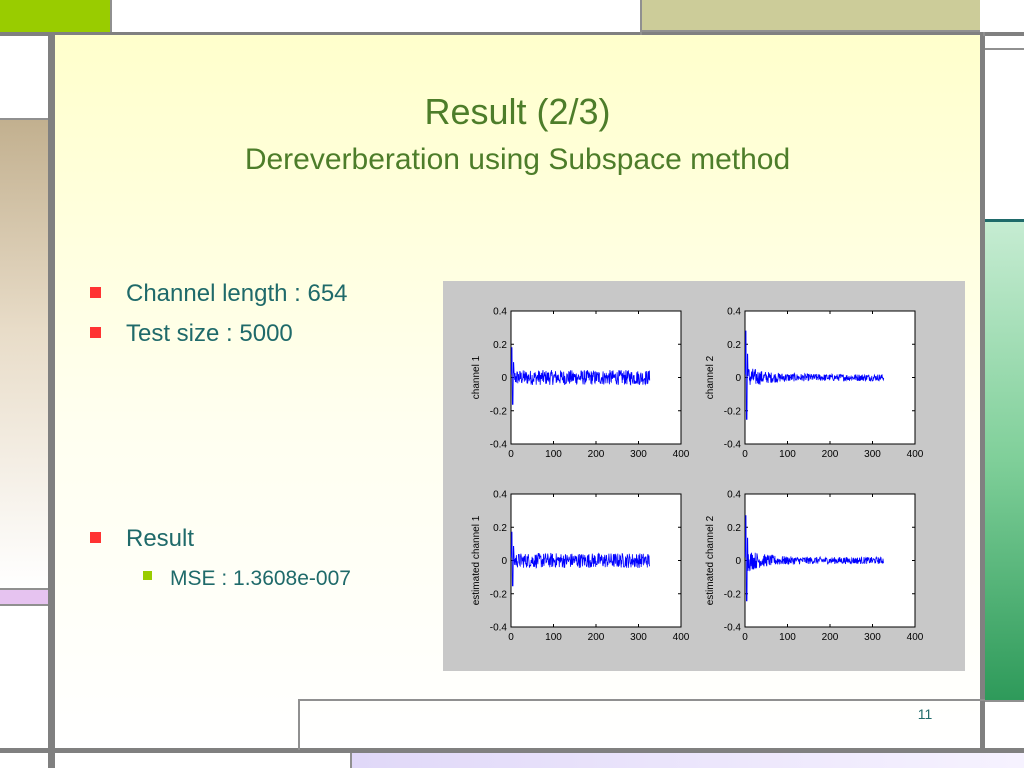  Describe the element at coordinates (476, 377) in the screenshot. I see `y-axis-label: channel 1` at that location.